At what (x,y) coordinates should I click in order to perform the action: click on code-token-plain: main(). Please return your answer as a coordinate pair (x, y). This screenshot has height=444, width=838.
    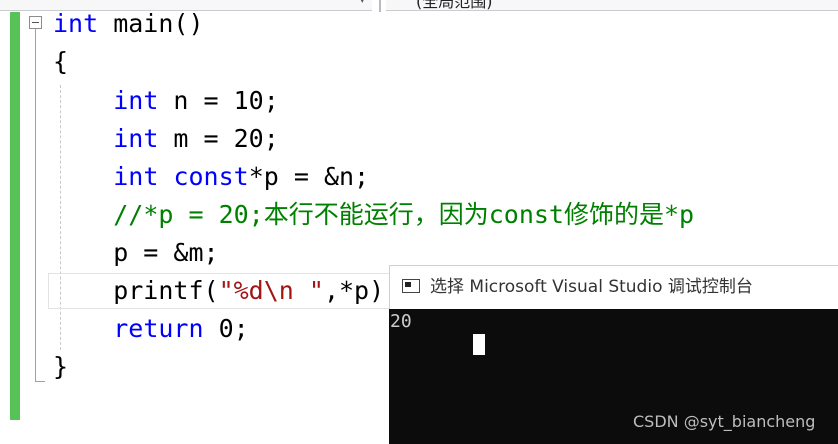
    Looking at the image, I should click on (151, 23).